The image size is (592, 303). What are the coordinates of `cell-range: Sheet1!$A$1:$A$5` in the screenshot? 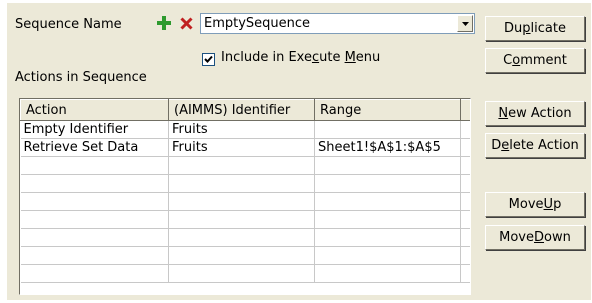 It's located at (387, 147).